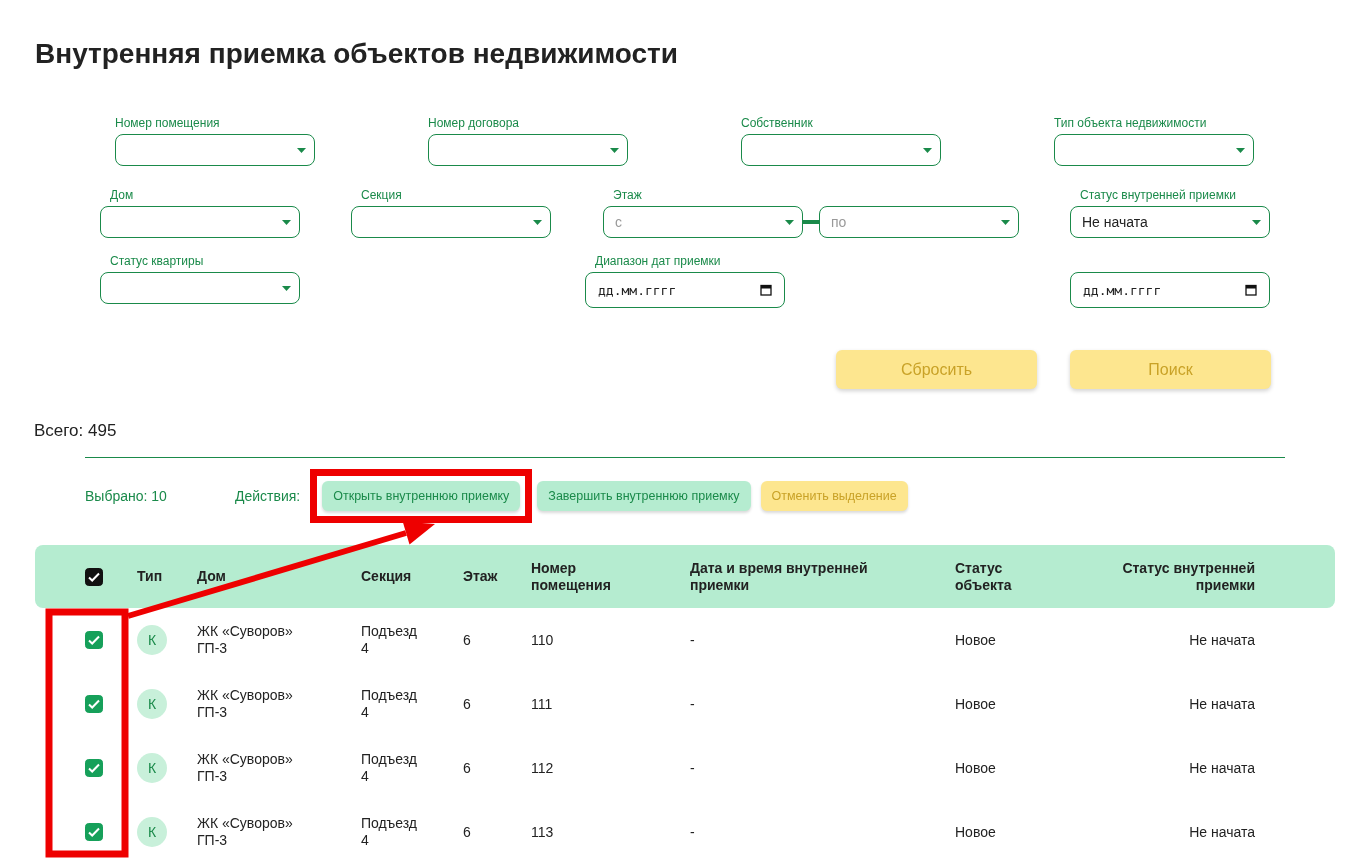  Describe the element at coordinates (381, 196) in the screenshot. I see `field-label: Секция` at that location.